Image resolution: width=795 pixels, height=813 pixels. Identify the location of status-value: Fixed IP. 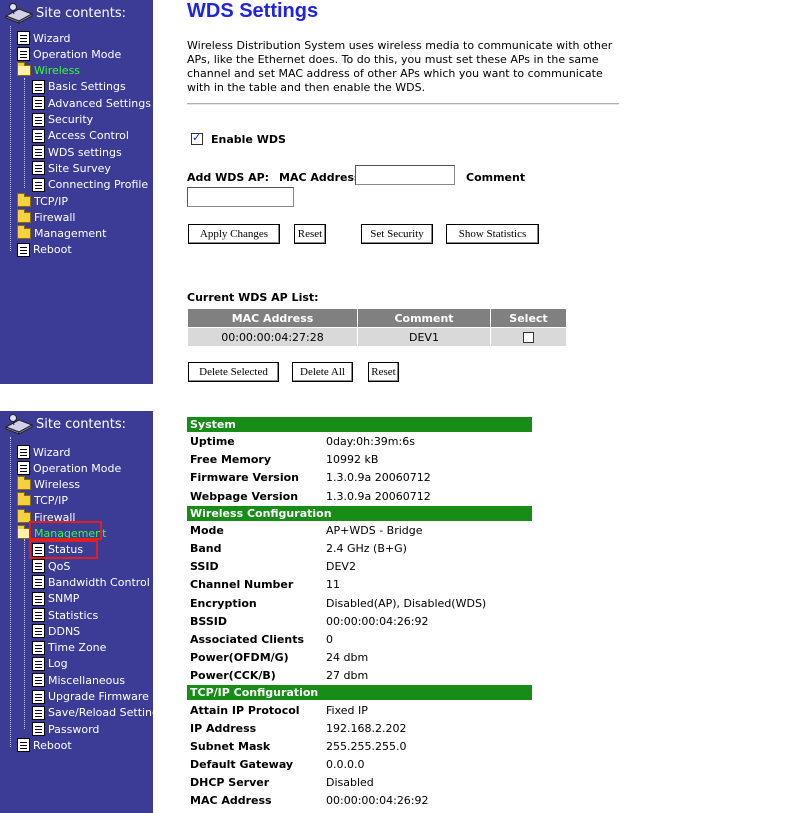
(428, 710).